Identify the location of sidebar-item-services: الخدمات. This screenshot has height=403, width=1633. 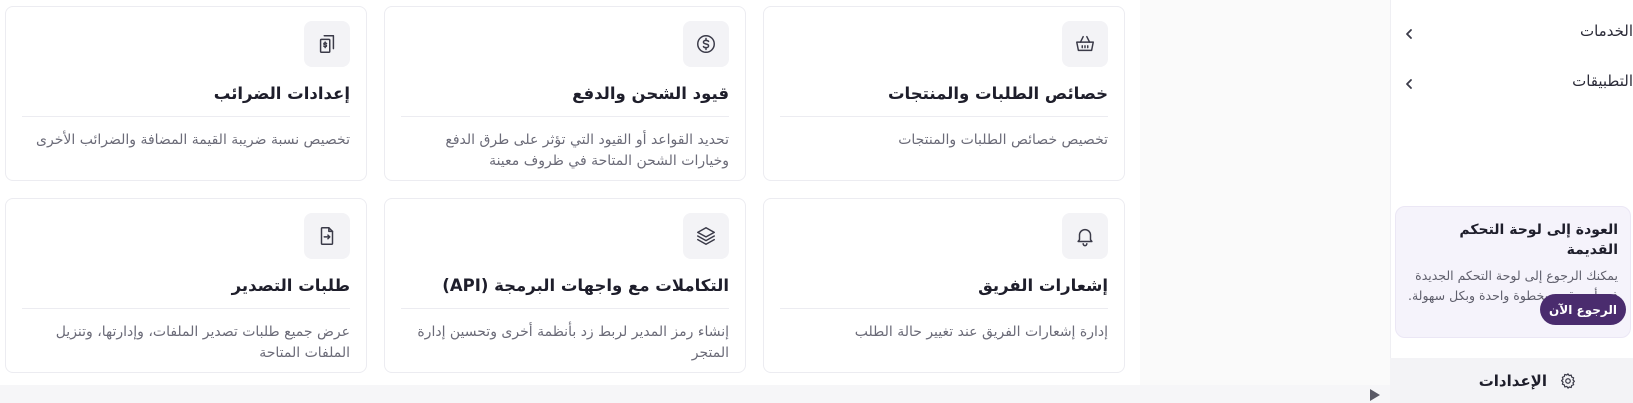
(1511, 31).